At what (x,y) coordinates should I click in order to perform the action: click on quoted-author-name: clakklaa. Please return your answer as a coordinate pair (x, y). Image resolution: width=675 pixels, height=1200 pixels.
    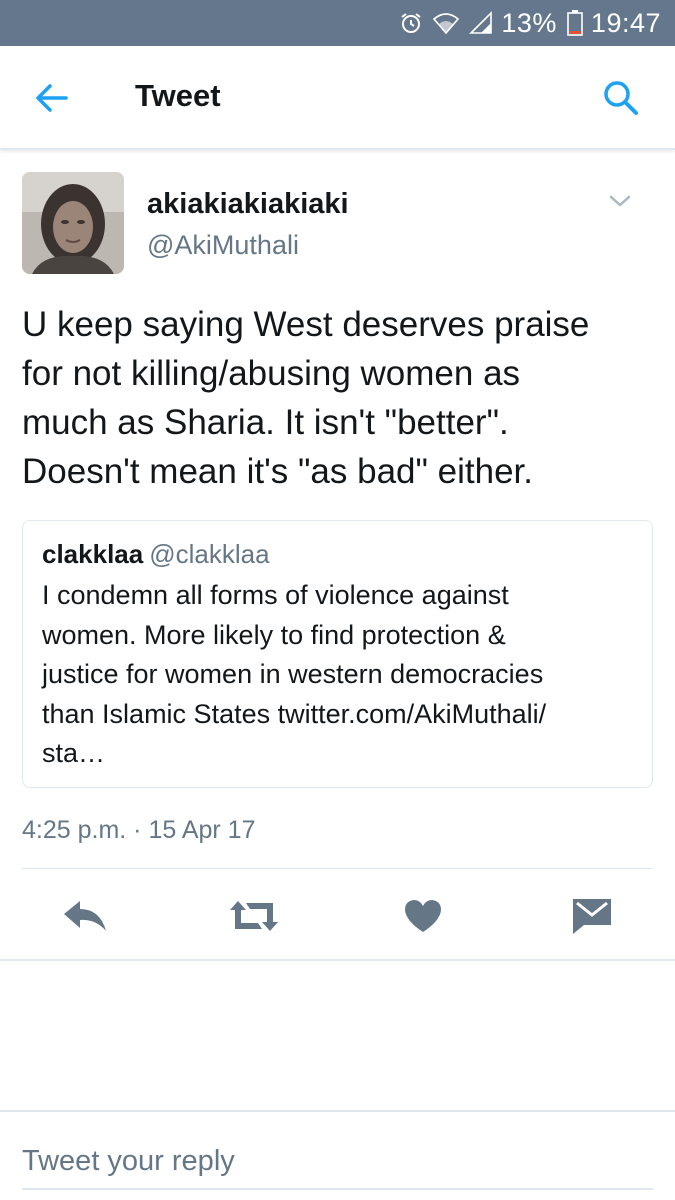
    Looking at the image, I should click on (93, 554).